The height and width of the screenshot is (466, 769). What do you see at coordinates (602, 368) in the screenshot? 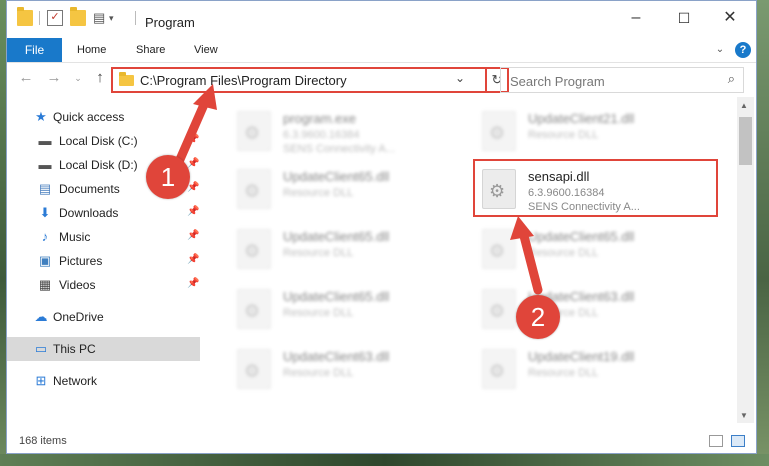
I see `list-item: UpdateClient19.dll Resource DLL` at bounding box center [602, 368].